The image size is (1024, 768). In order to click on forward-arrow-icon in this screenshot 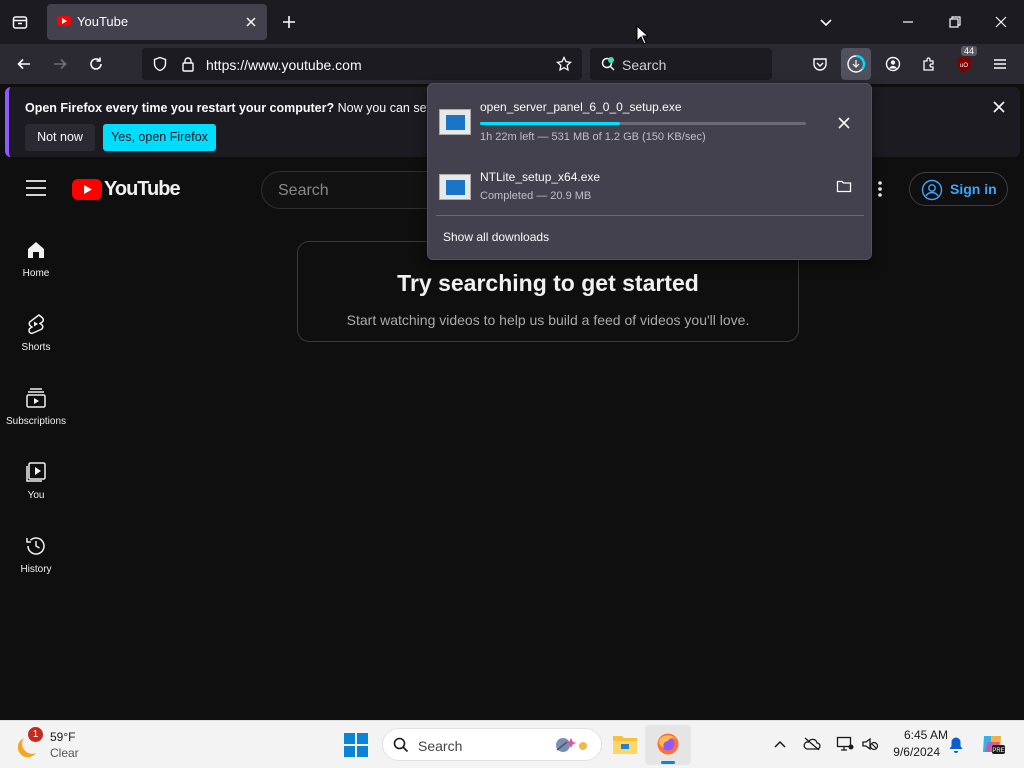, I will do `click(60, 64)`.